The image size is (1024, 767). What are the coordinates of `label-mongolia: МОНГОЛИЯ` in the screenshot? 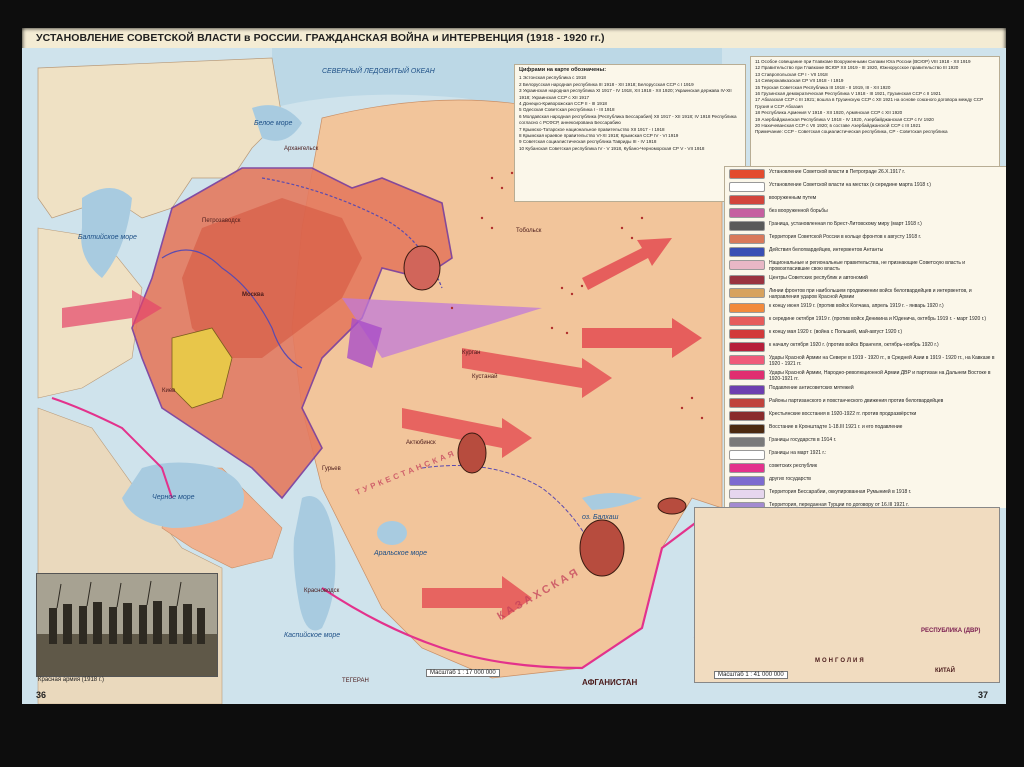 It's located at (840, 661).